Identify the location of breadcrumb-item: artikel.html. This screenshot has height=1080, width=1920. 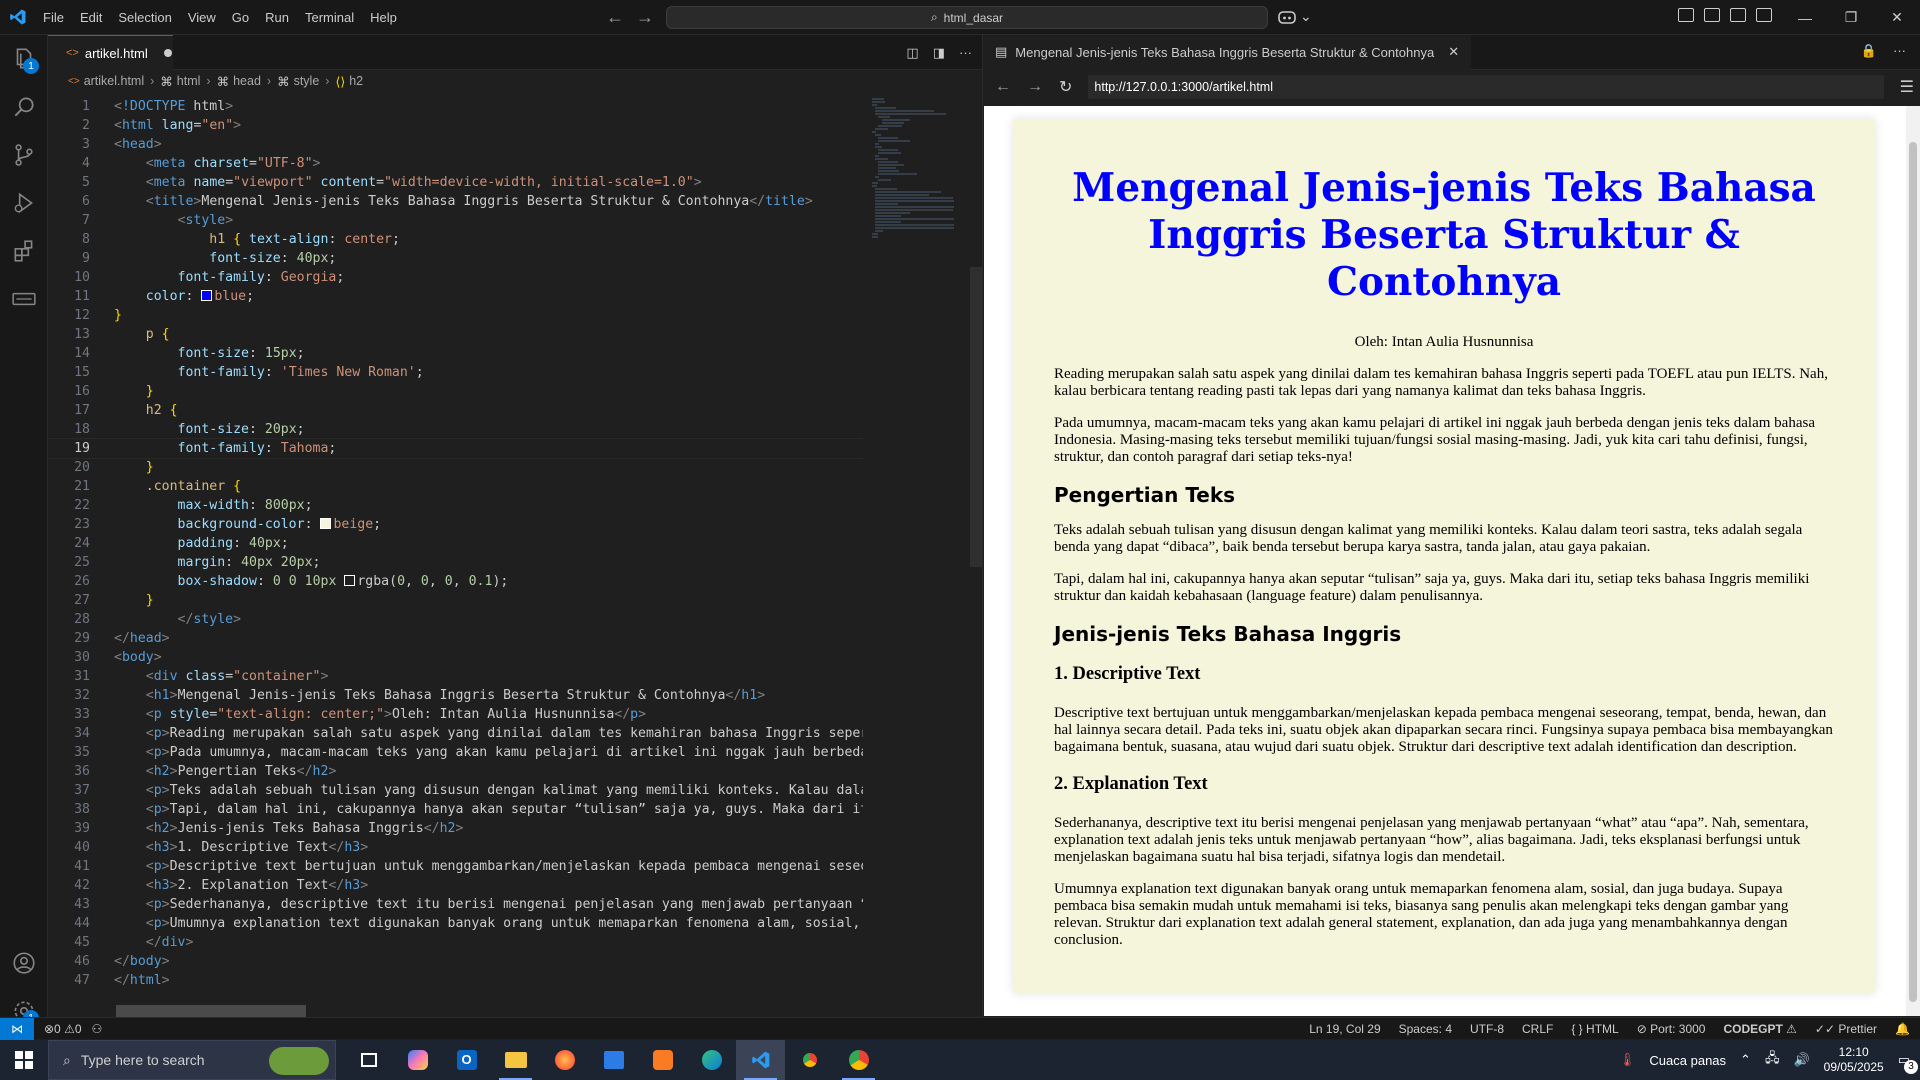
(114, 81).